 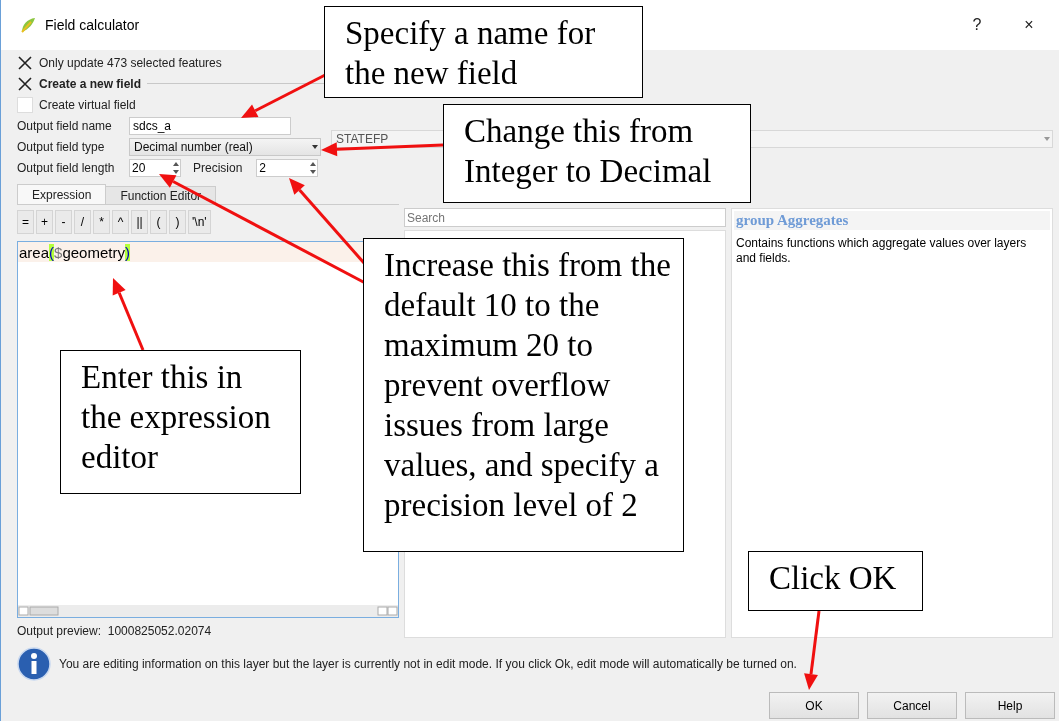 What do you see at coordinates (218, 167) in the screenshot?
I see `field-label: Precision` at bounding box center [218, 167].